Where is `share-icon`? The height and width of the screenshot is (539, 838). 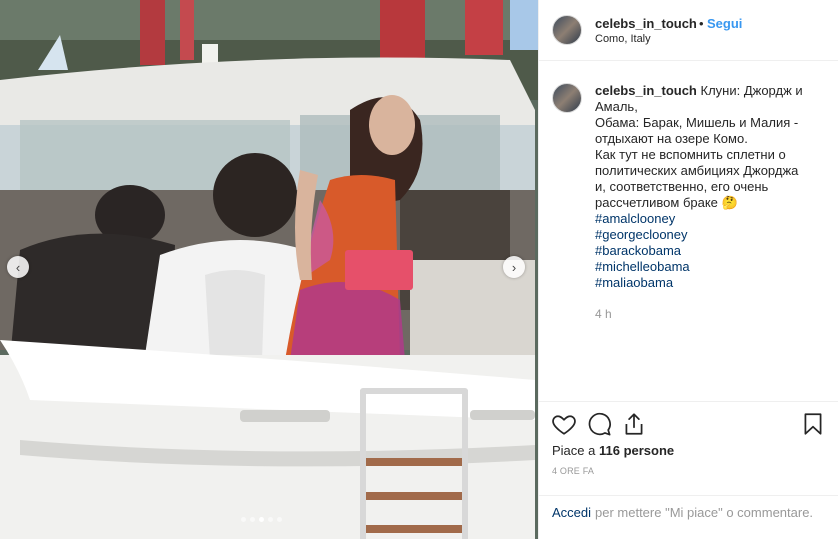
share-icon is located at coordinates (634, 424).